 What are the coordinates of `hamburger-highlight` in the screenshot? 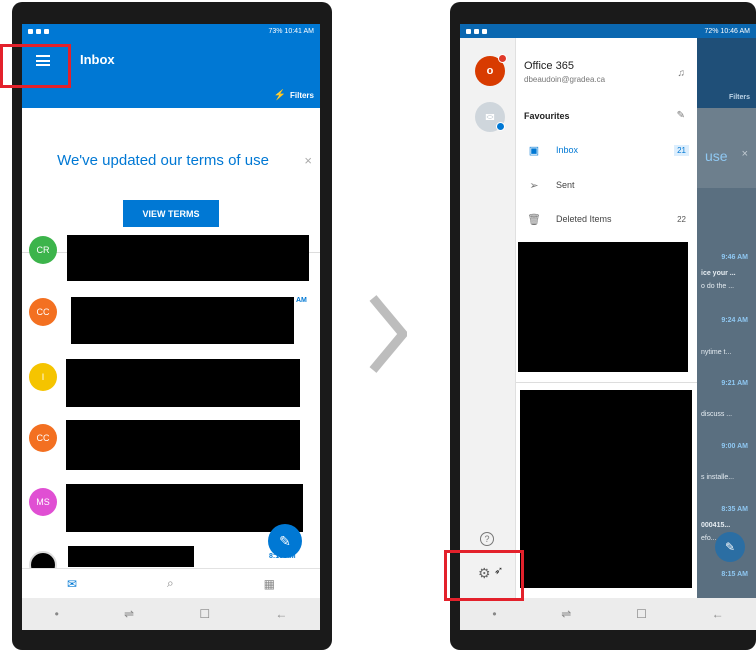 It's located at (35, 66).